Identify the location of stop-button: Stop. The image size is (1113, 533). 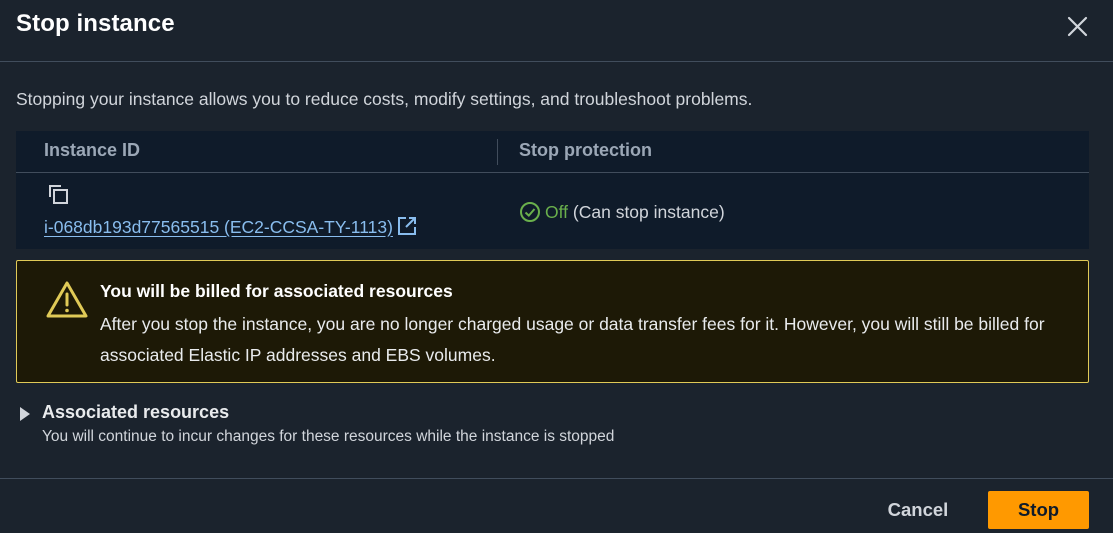
(1038, 510).